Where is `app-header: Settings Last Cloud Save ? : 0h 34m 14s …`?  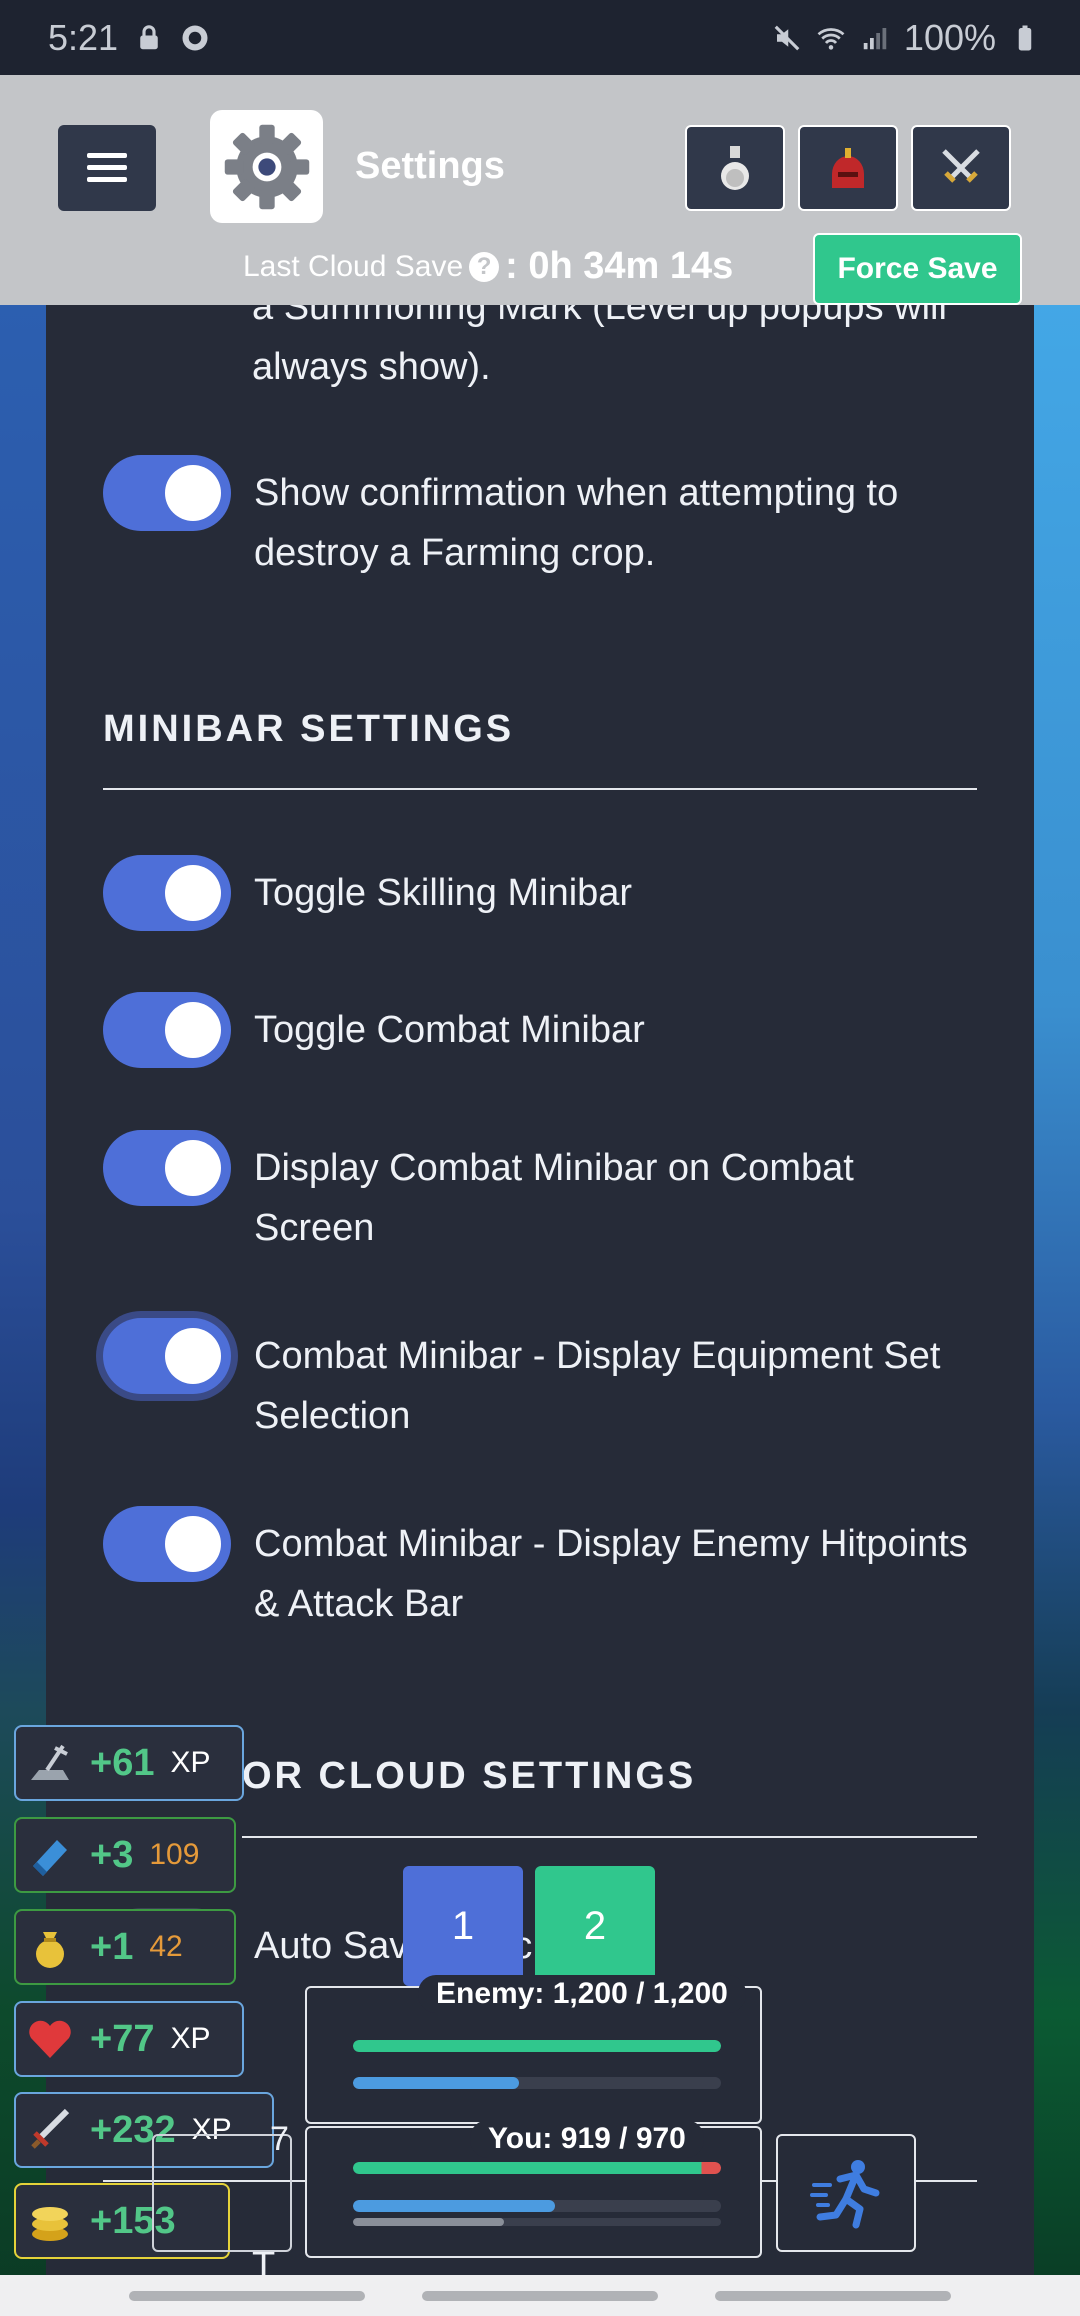 app-header: Settings Last Cloud Save ? : 0h 34m 14s … is located at coordinates (540, 190).